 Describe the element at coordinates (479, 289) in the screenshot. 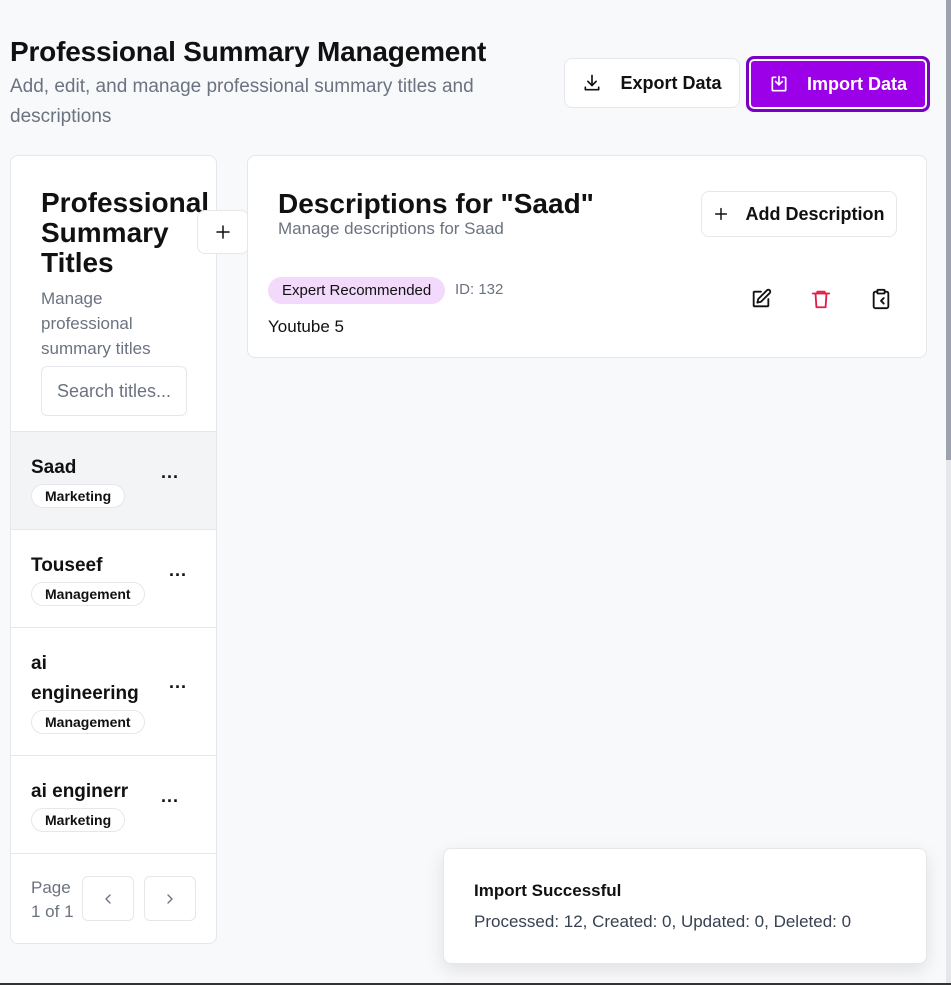

I see `description-id: ID: 132` at that location.